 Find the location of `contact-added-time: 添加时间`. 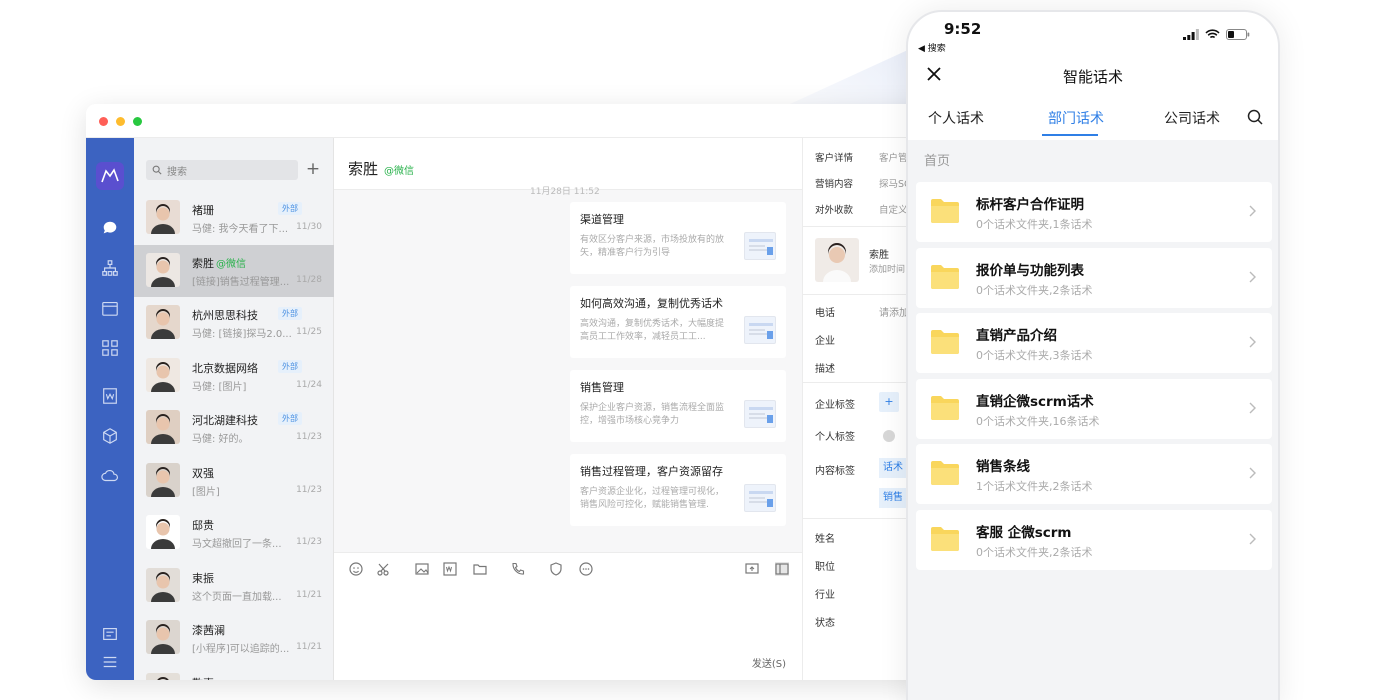

contact-added-time: 添加时间 is located at coordinates (887, 270).